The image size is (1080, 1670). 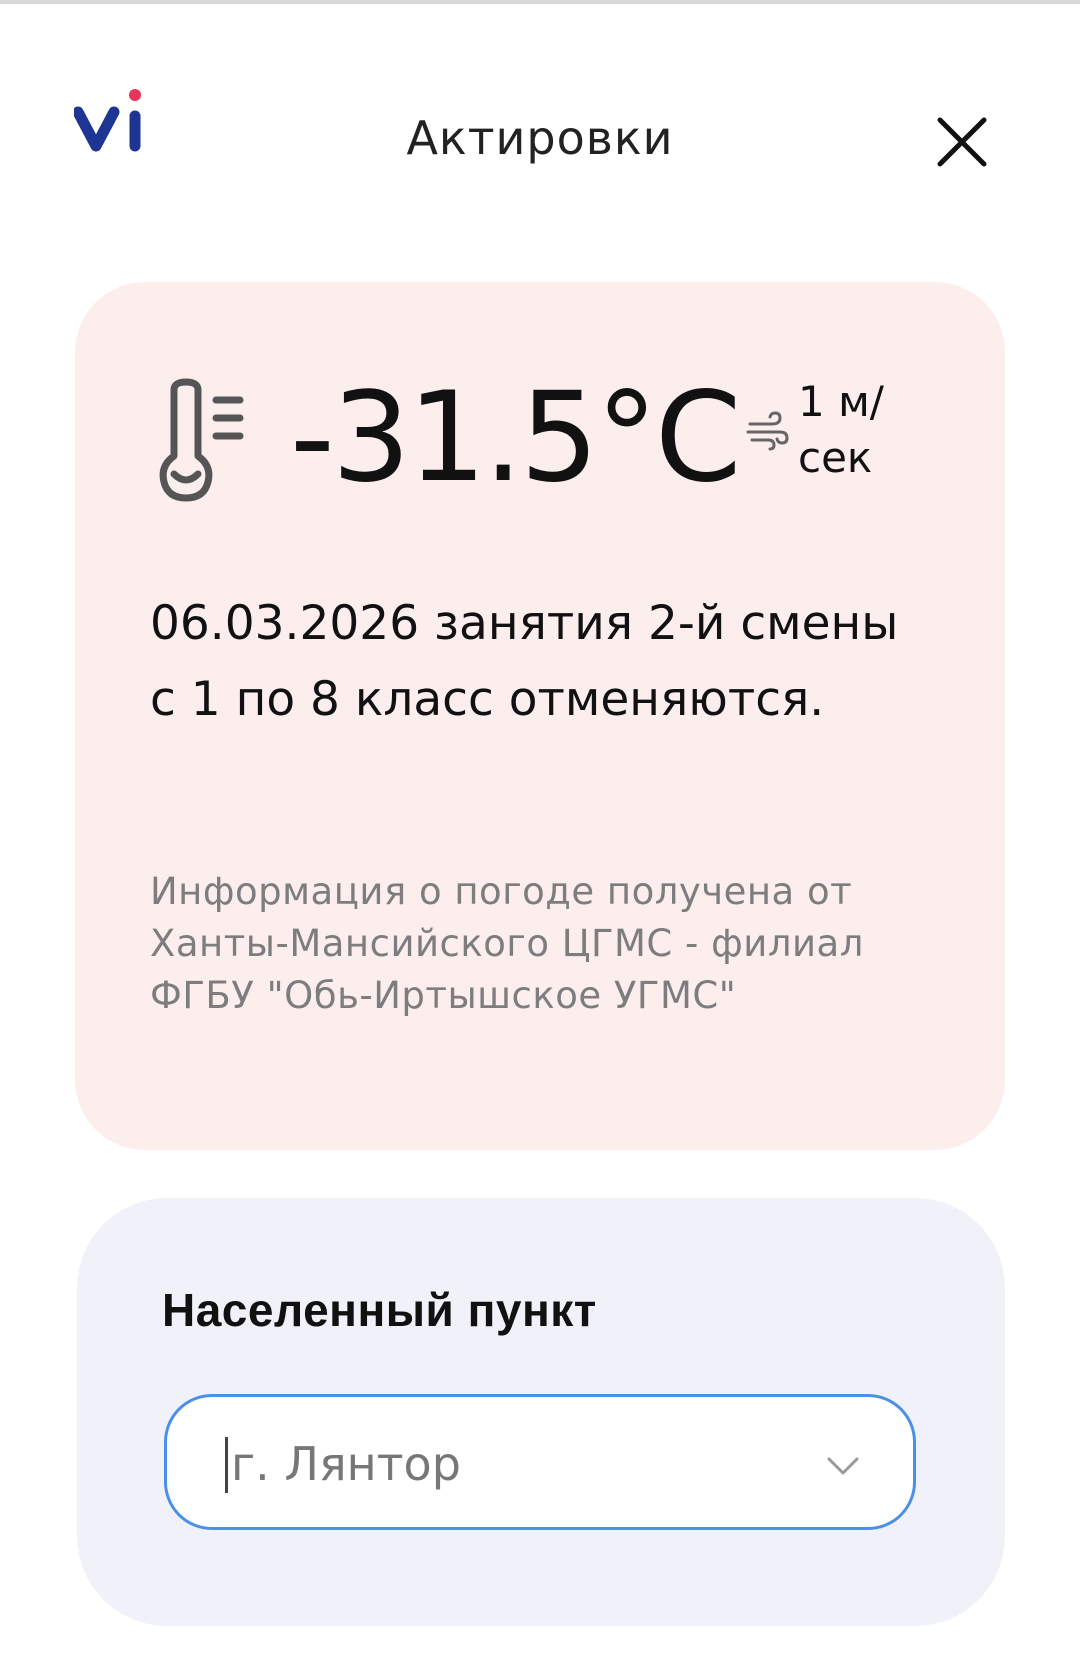 What do you see at coordinates (201, 440) in the screenshot?
I see `thermometer-icon` at bounding box center [201, 440].